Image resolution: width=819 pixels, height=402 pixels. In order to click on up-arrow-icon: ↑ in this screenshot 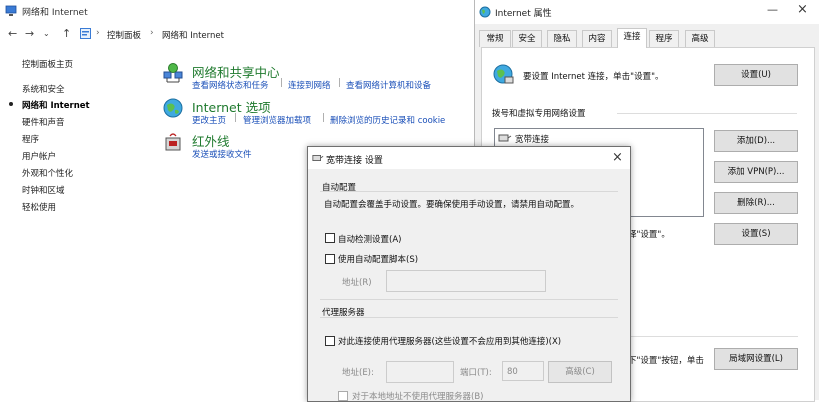, I will do `click(66, 33)`.